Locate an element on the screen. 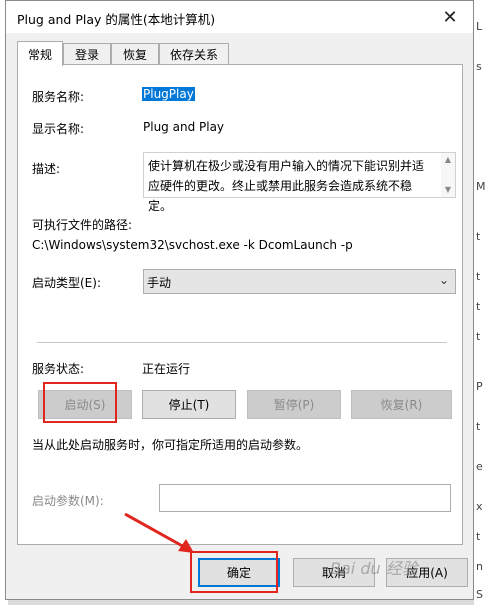  startup-type-label: 启动类型(E): is located at coordinates (66, 283).